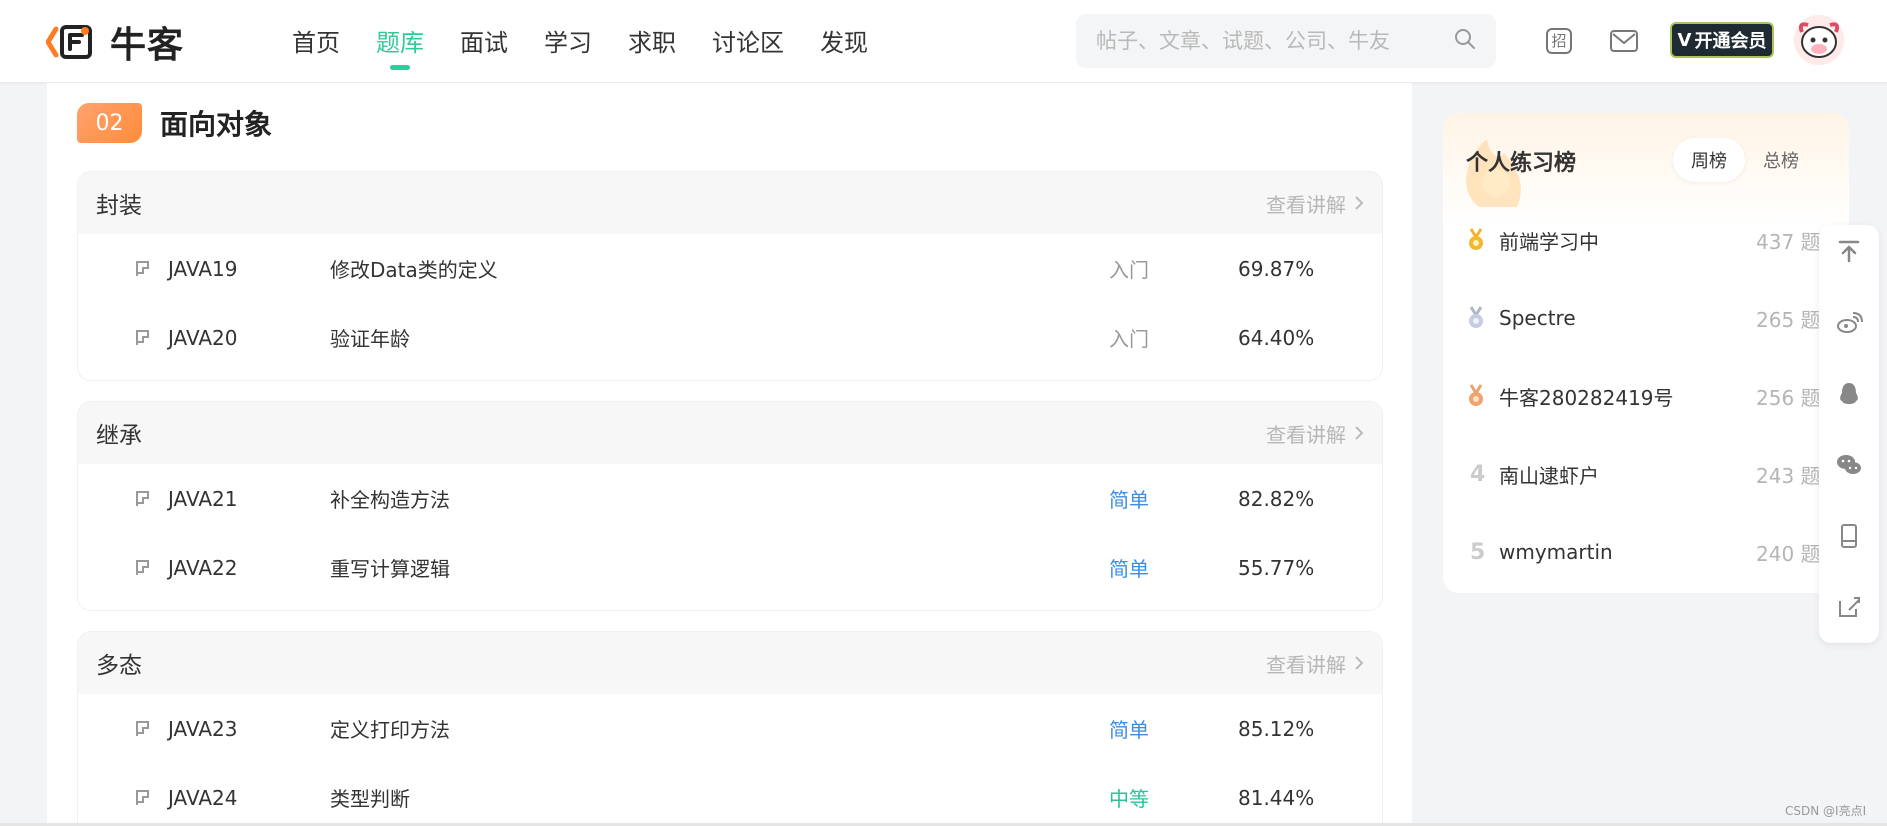  I want to click on nav-learning: 学习, so click(568, 46).